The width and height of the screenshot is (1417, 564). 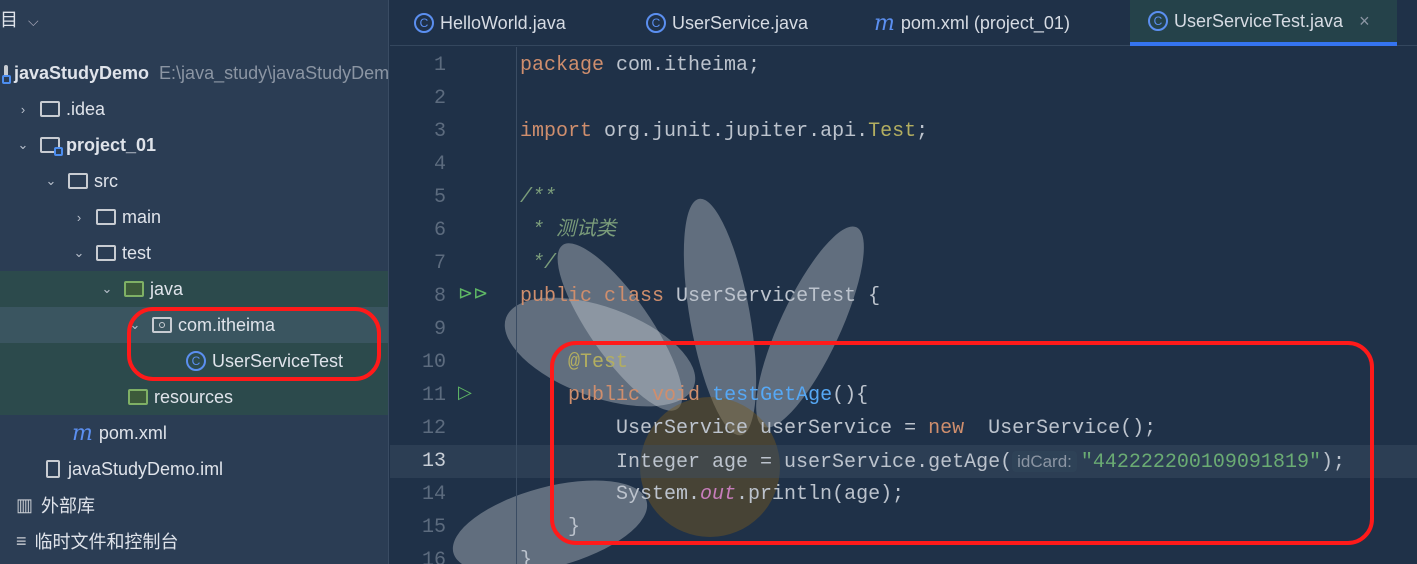 I want to click on tree-label: javaStudyDemo, so click(x=82, y=72).